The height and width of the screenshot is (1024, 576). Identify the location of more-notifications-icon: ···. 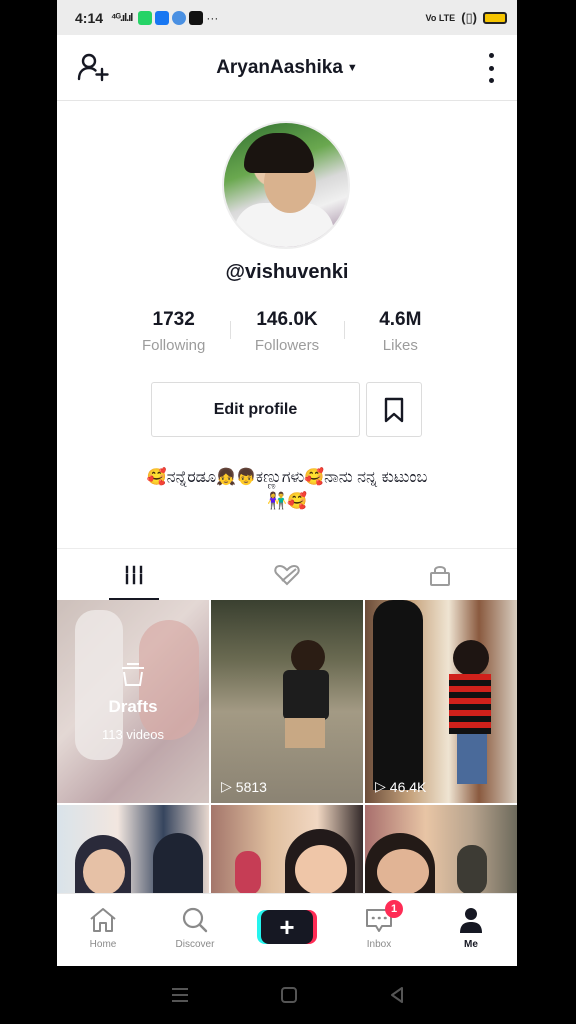
(212, 17).